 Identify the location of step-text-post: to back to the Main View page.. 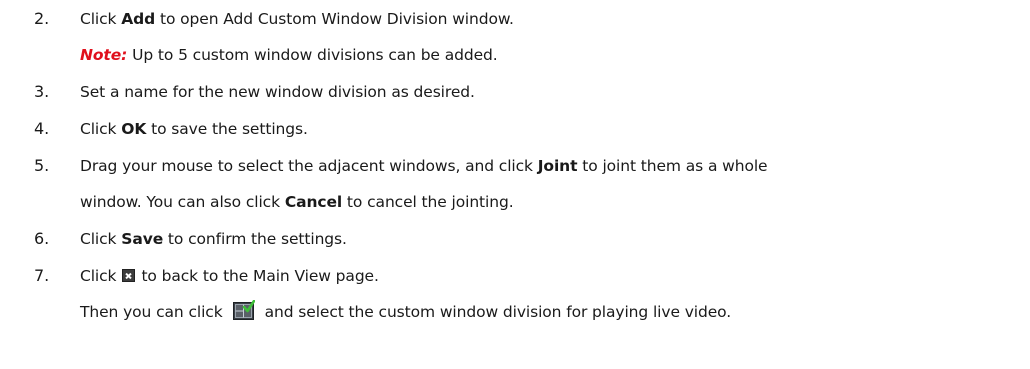
(260, 276).